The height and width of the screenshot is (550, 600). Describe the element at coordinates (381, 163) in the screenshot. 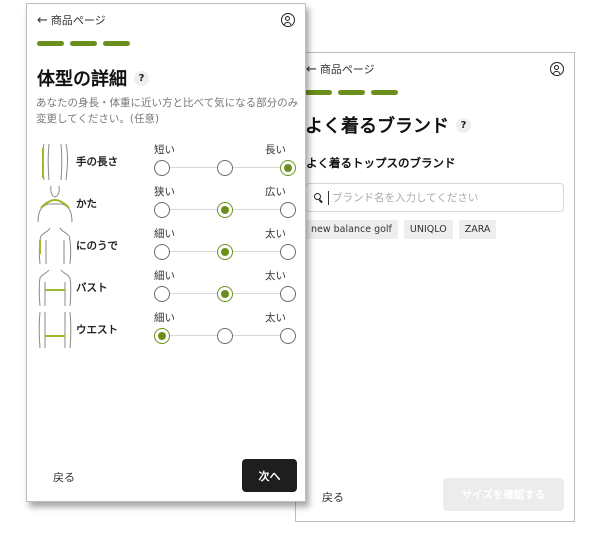

I see `brand-subtitle: よく着るトップスのブランド` at that location.